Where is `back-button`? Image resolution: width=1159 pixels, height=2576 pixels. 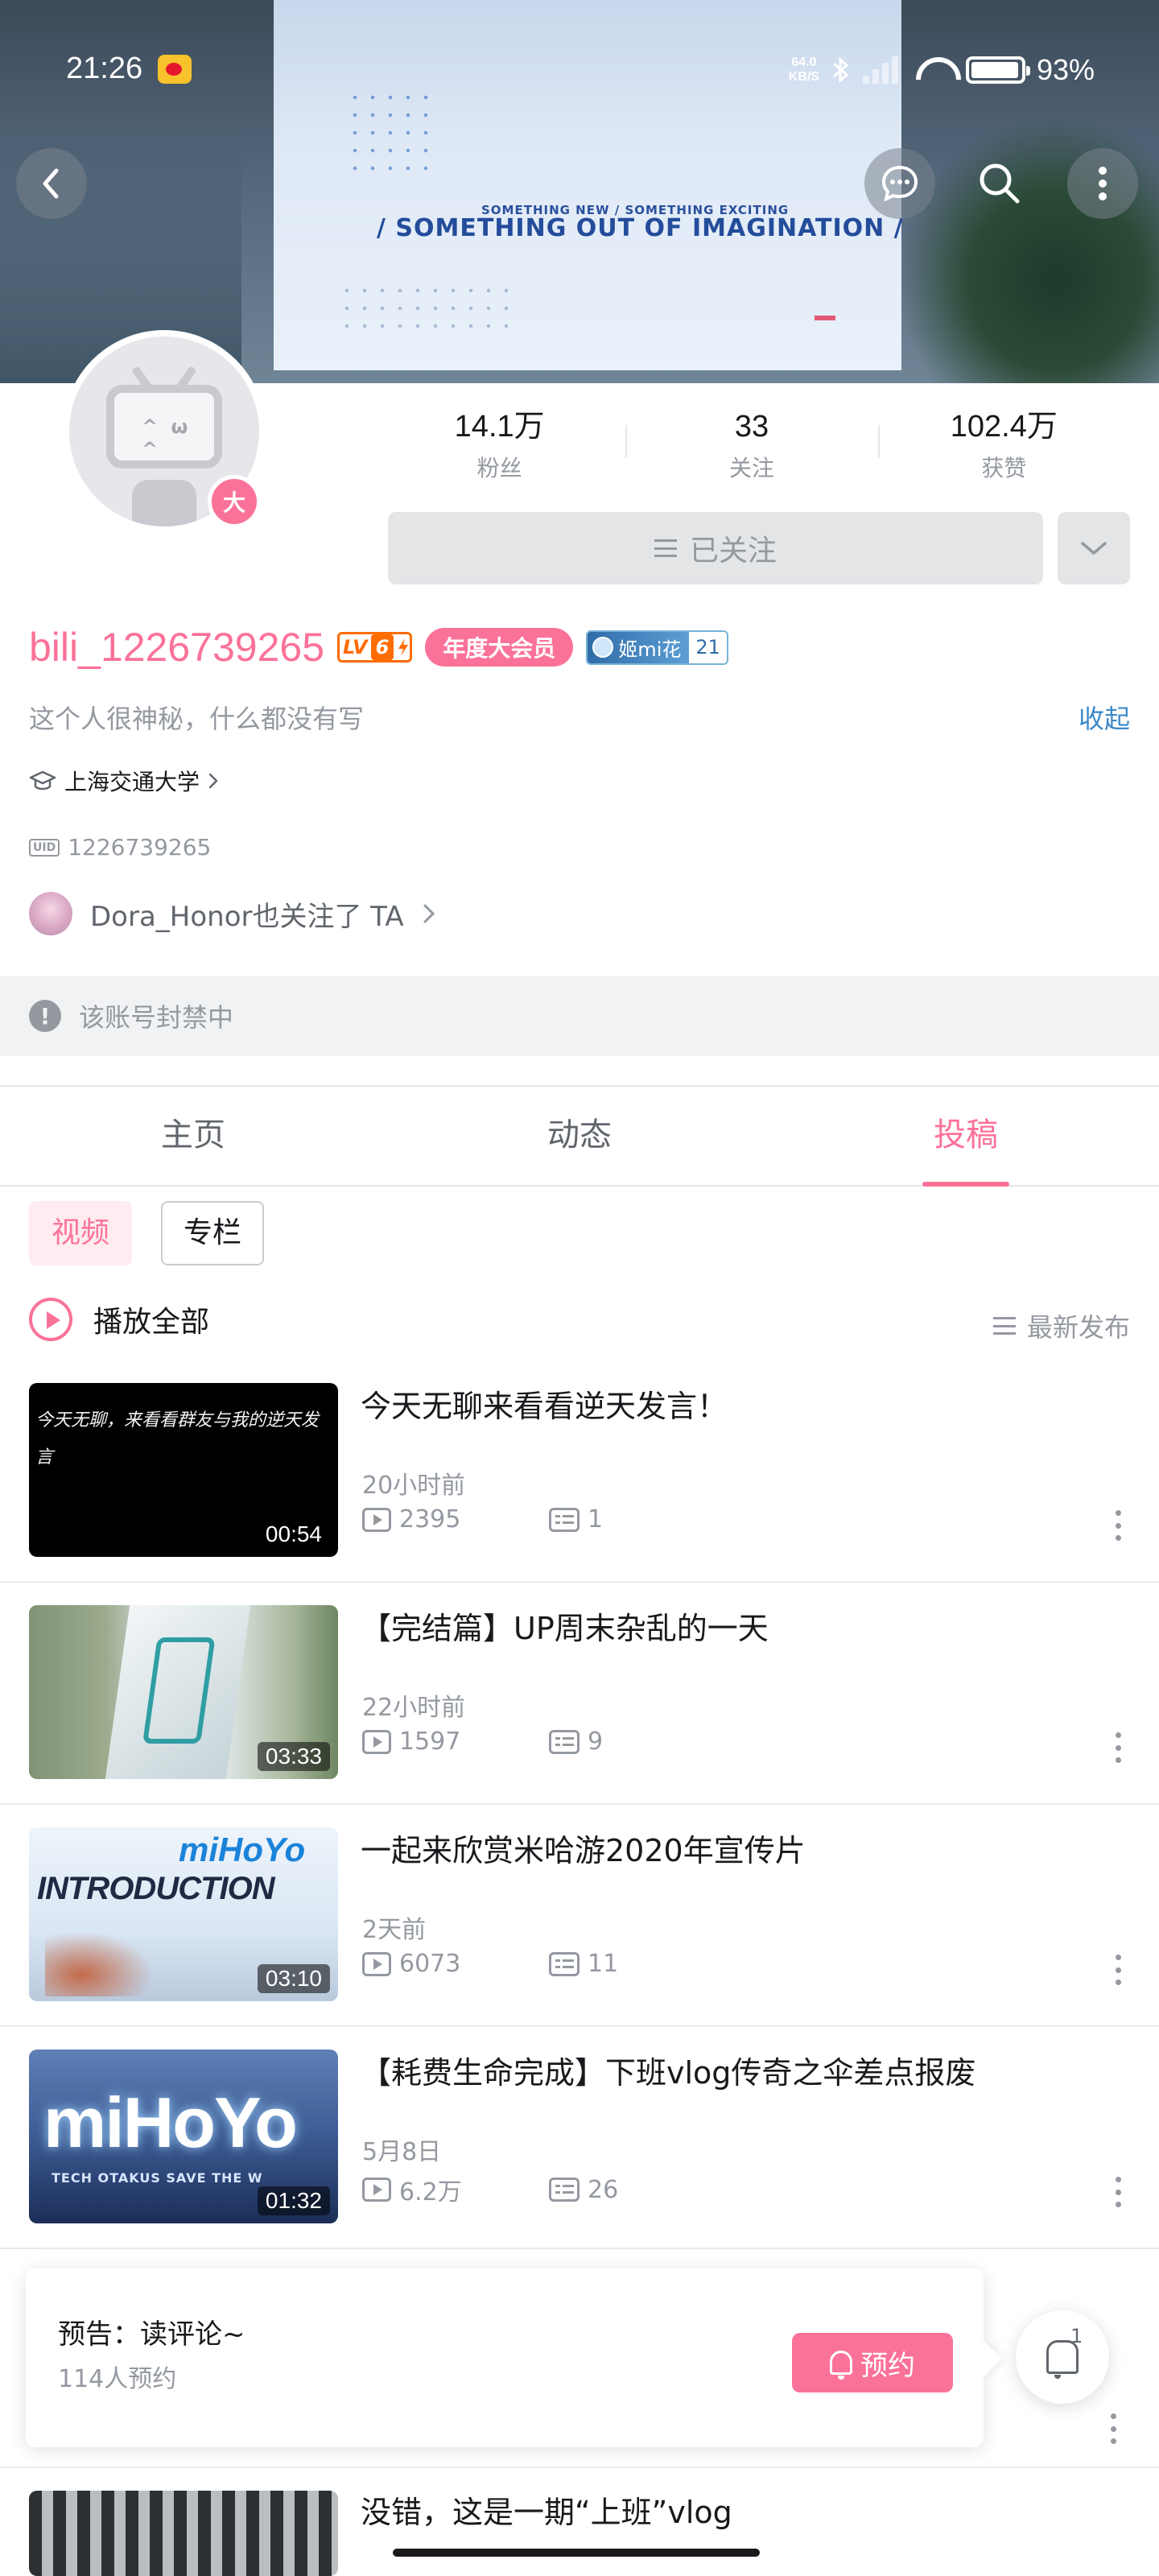 back-button is located at coordinates (51, 183).